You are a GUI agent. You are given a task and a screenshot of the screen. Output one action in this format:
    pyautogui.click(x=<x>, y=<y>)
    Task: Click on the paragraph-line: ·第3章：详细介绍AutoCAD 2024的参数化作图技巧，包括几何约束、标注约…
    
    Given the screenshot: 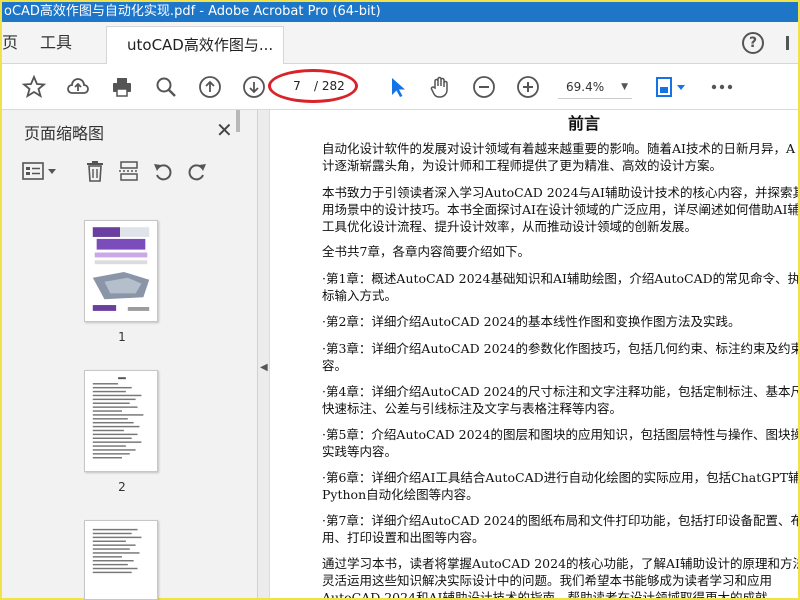 What is the action you would take?
    pyautogui.click(x=560, y=348)
    